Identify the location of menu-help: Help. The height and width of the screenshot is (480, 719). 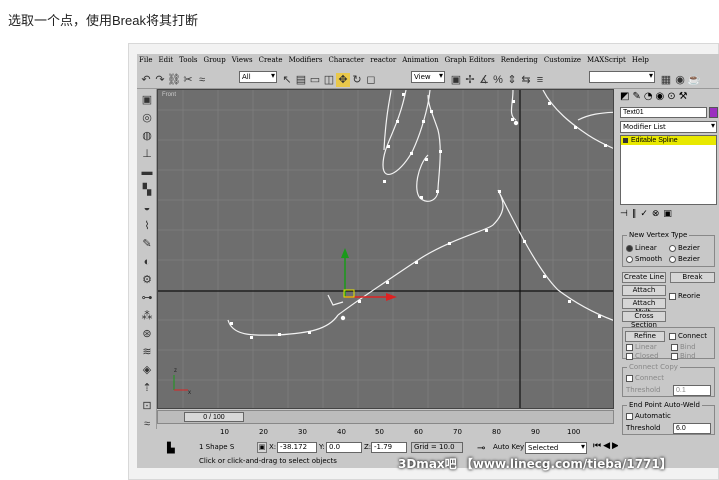
(640, 60).